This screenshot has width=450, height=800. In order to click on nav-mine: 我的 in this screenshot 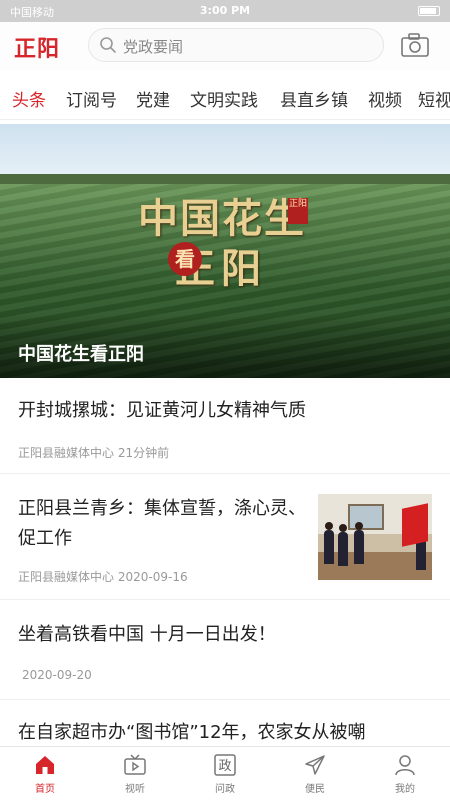, I will do `click(405, 774)`.